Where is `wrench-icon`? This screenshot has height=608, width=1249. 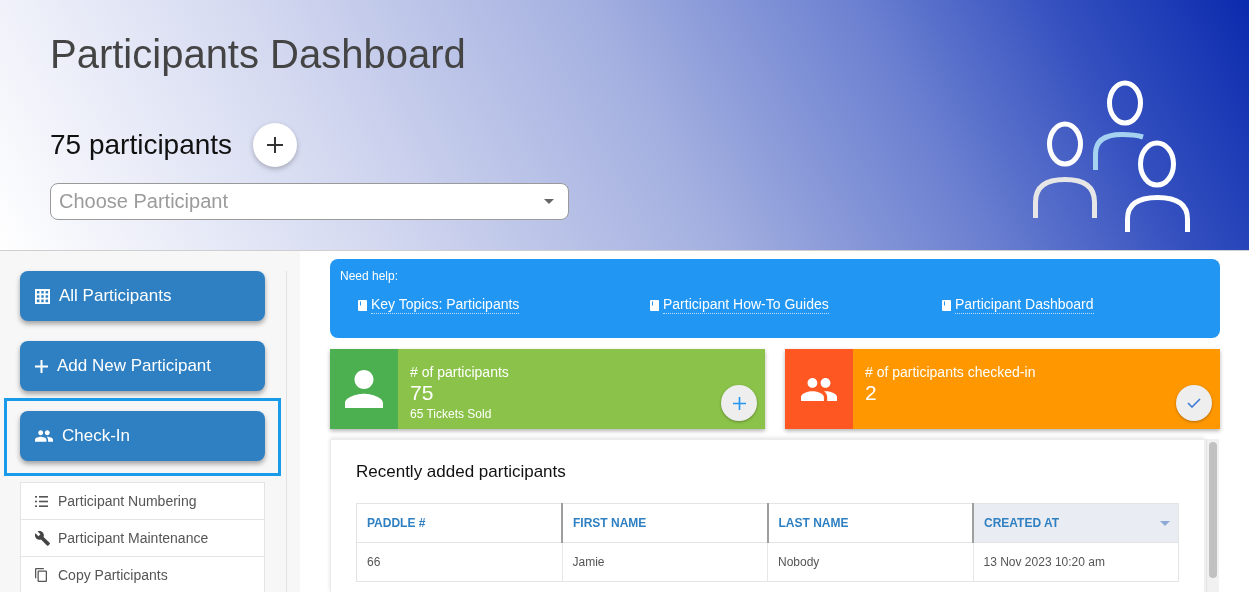
wrench-icon is located at coordinates (42, 538).